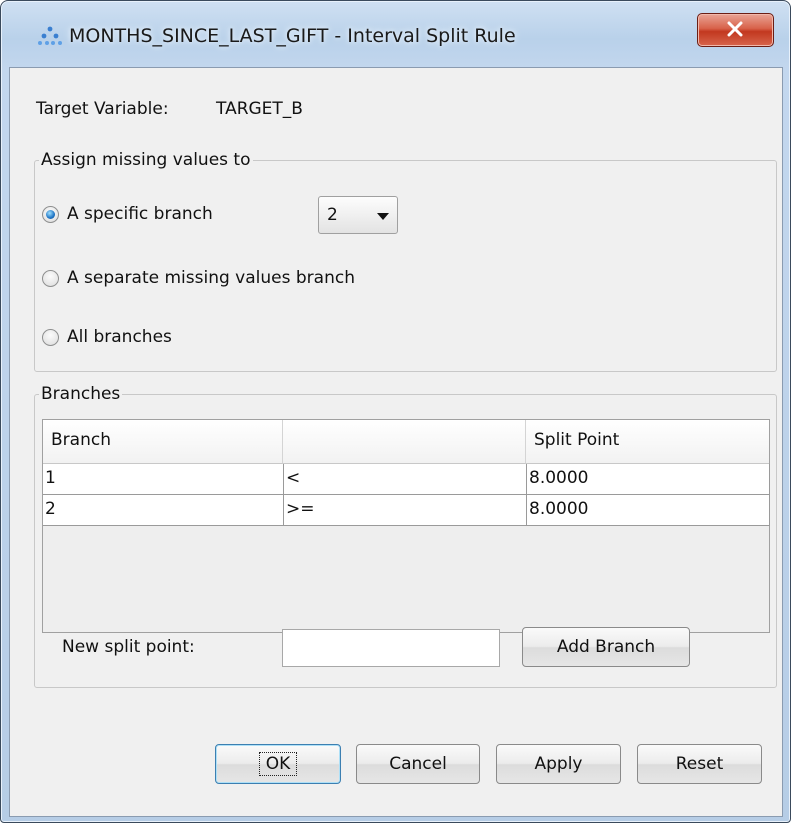 The height and width of the screenshot is (823, 791). What do you see at coordinates (163, 510) in the screenshot?
I see `table-cell: 2` at bounding box center [163, 510].